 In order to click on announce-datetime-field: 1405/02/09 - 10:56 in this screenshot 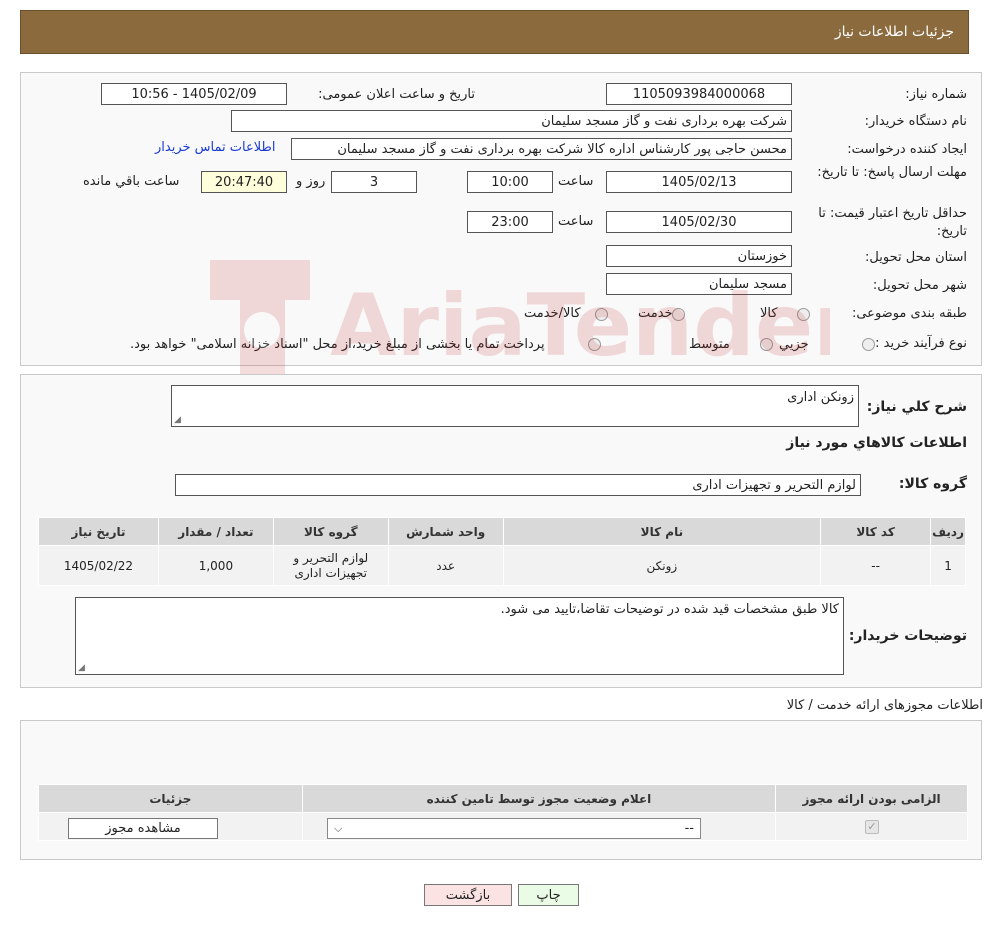, I will do `click(194, 94)`.